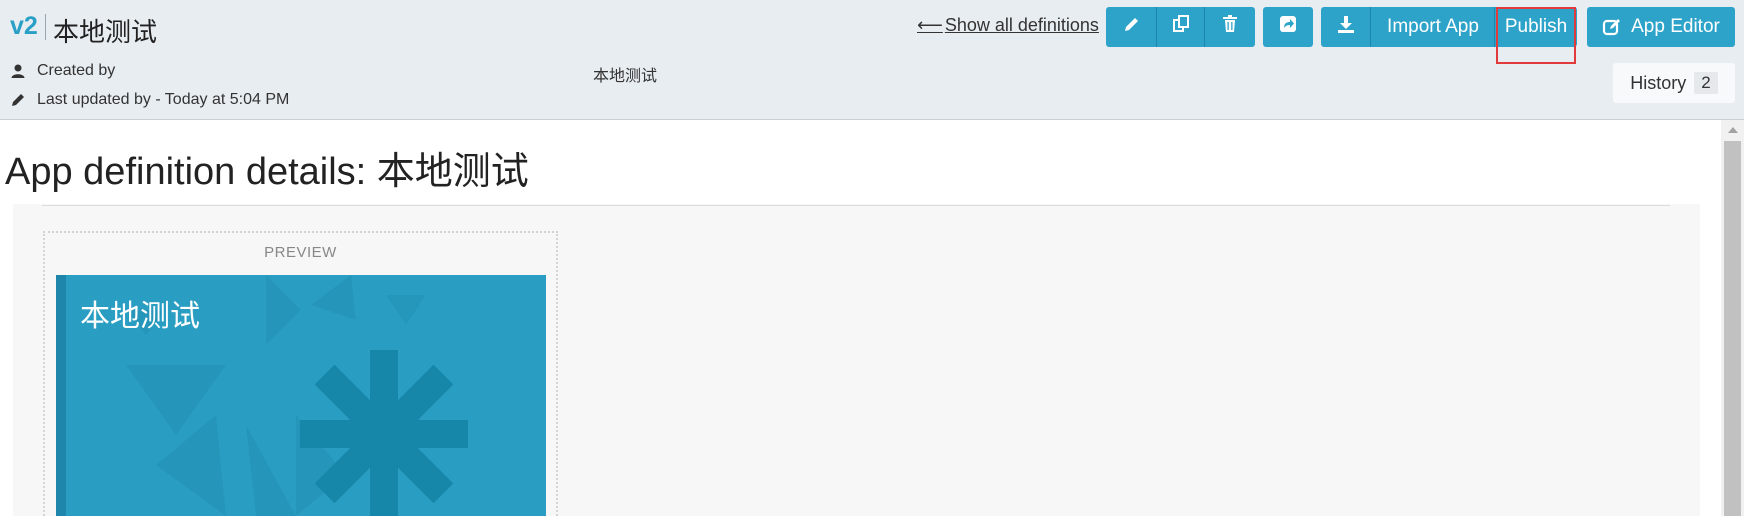 Image resolution: width=1744 pixels, height=516 pixels. I want to click on copy-icon, so click(1181, 27).